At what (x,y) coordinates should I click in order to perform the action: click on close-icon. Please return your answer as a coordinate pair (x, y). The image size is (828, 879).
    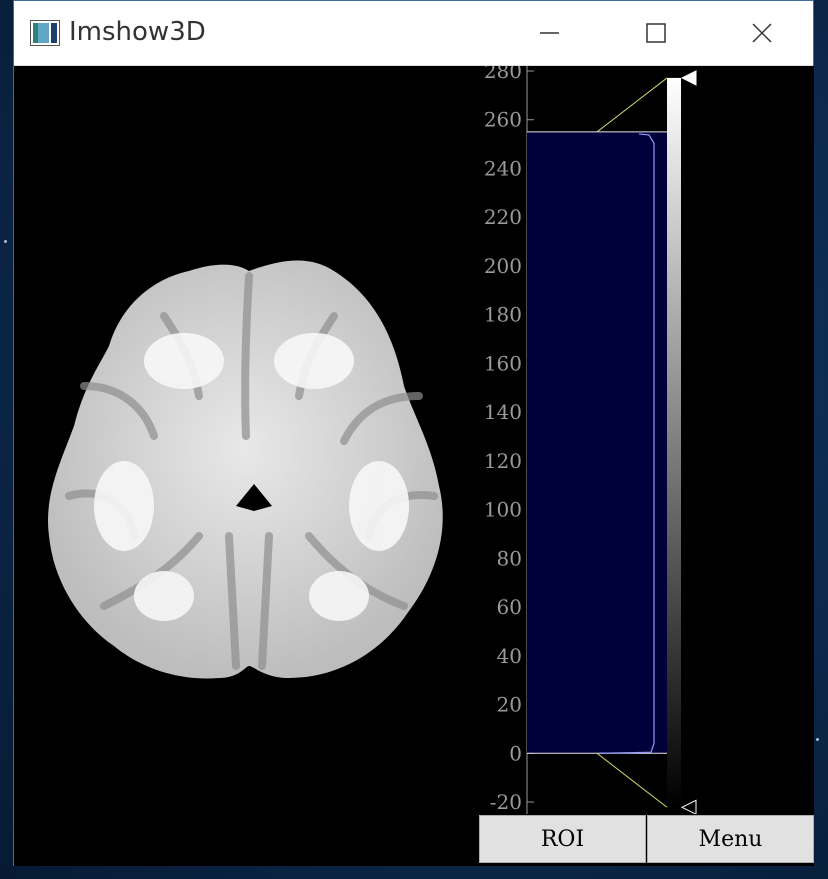
    Looking at the image, I should click on (762, 33).